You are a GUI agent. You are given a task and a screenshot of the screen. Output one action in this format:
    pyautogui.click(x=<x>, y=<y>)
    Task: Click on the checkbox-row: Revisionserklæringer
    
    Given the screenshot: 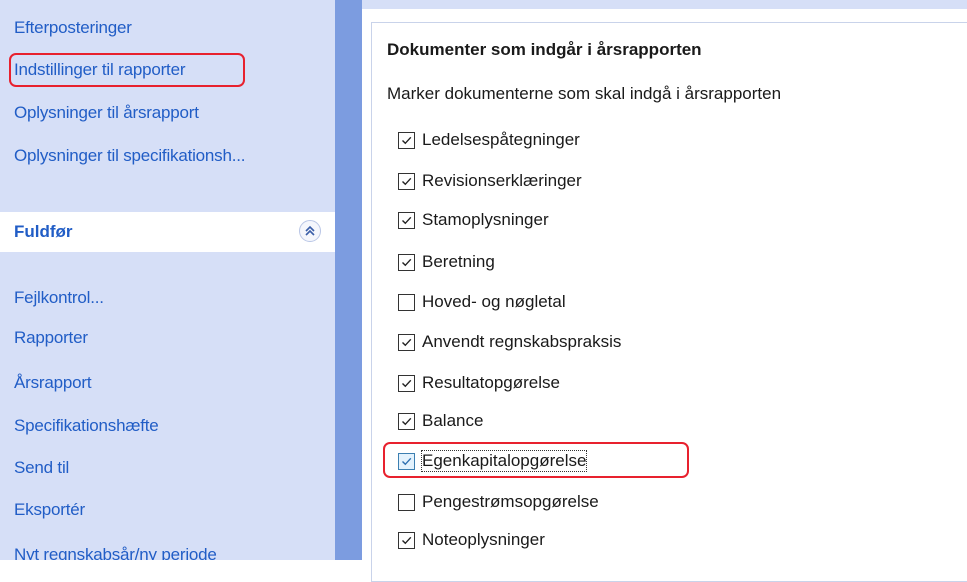 What is the action you would take?
    pyautogui.click(x=490, y=181)
    